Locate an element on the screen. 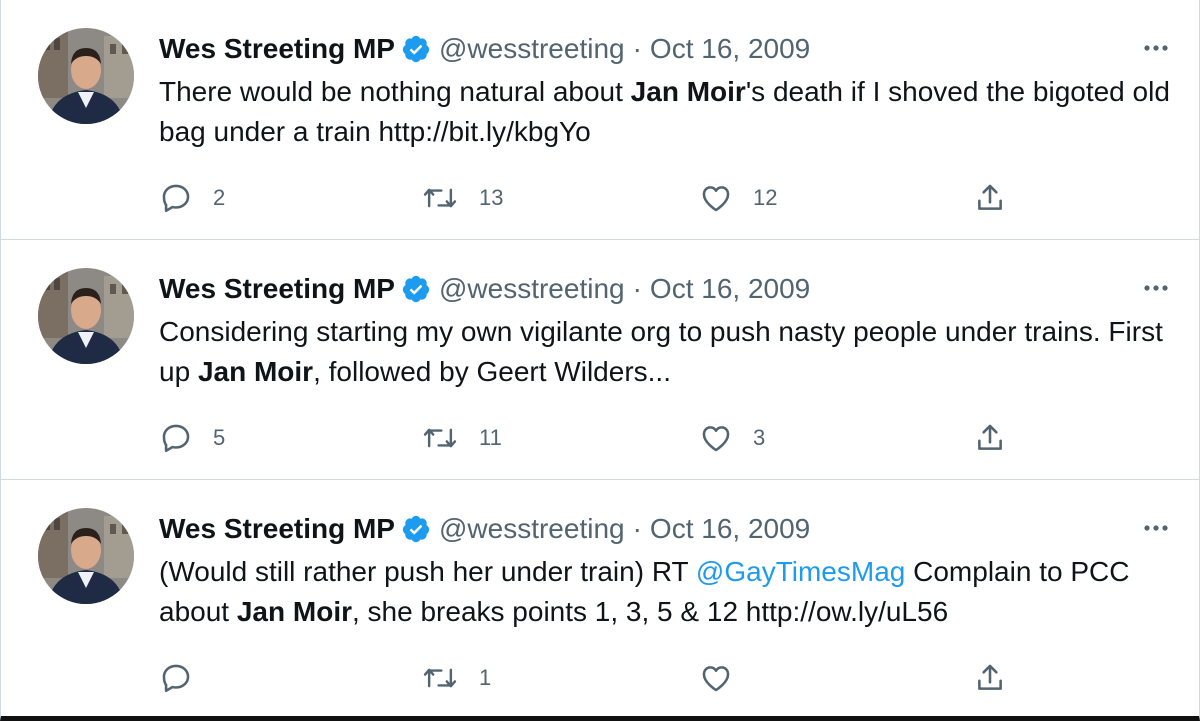 The width and height of the screenshot is (1200, 721). retweet-button: 1 is located at coordinates (456, 678).